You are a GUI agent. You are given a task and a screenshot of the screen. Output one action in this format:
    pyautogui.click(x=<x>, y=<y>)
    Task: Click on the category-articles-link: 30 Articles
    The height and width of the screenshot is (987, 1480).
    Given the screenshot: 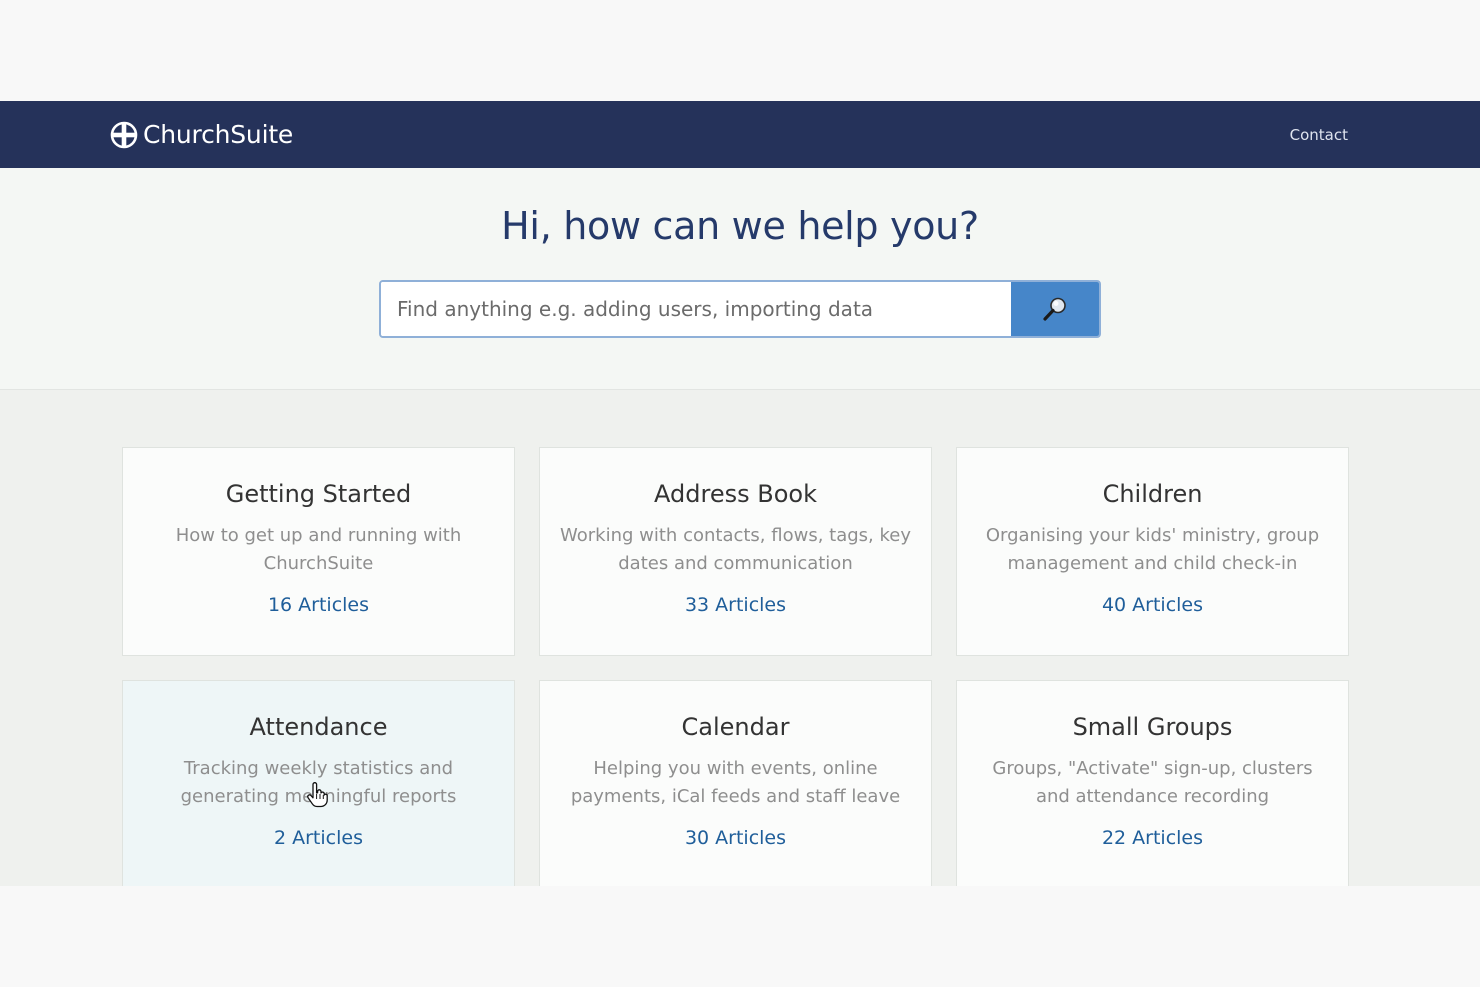 What is the action you would take?
    pyautogui.click(x=735, y=838)
    